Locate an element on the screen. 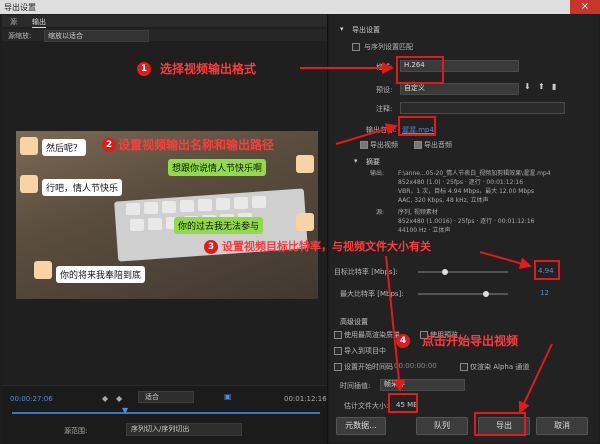 The width and height of the screenshot is (600, 444). arrow-3a is located at coordinates (505, 260).